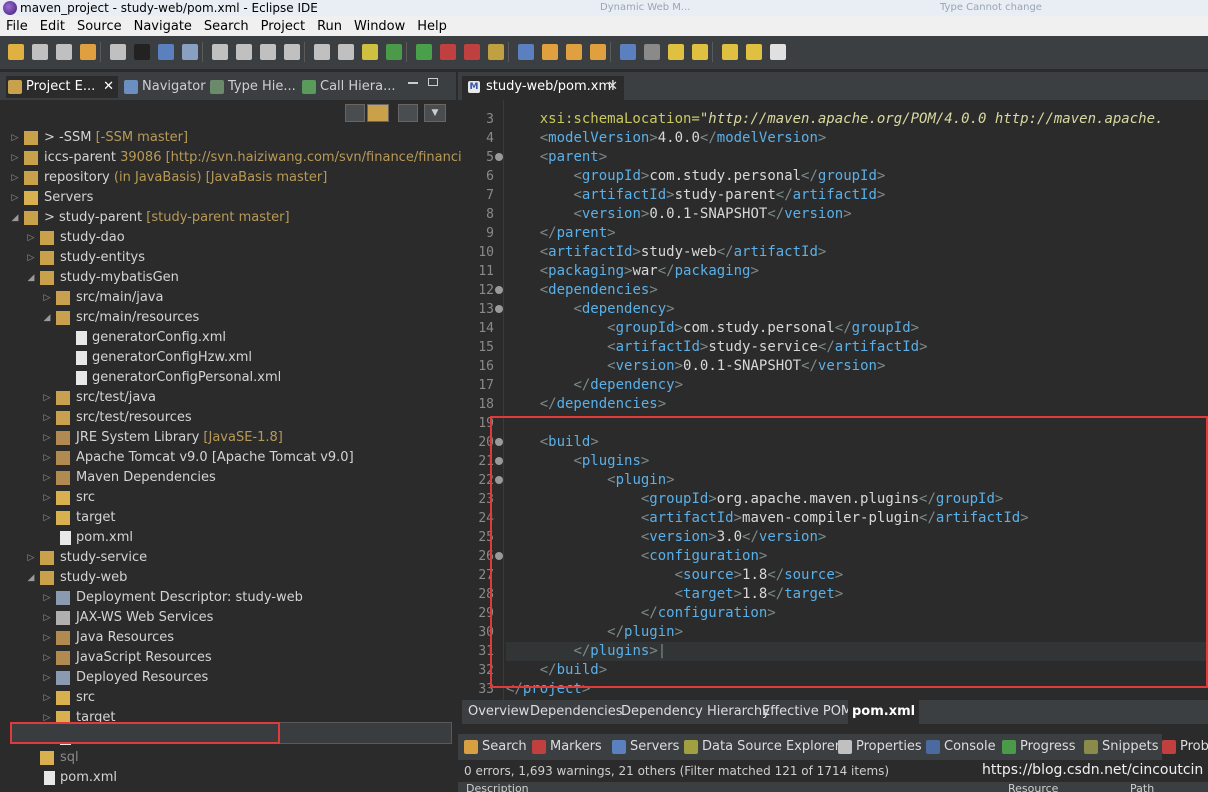 The height and width of the screenshot is (792, 1208). I want to click on collapse-all-icon, so click(355, 113).